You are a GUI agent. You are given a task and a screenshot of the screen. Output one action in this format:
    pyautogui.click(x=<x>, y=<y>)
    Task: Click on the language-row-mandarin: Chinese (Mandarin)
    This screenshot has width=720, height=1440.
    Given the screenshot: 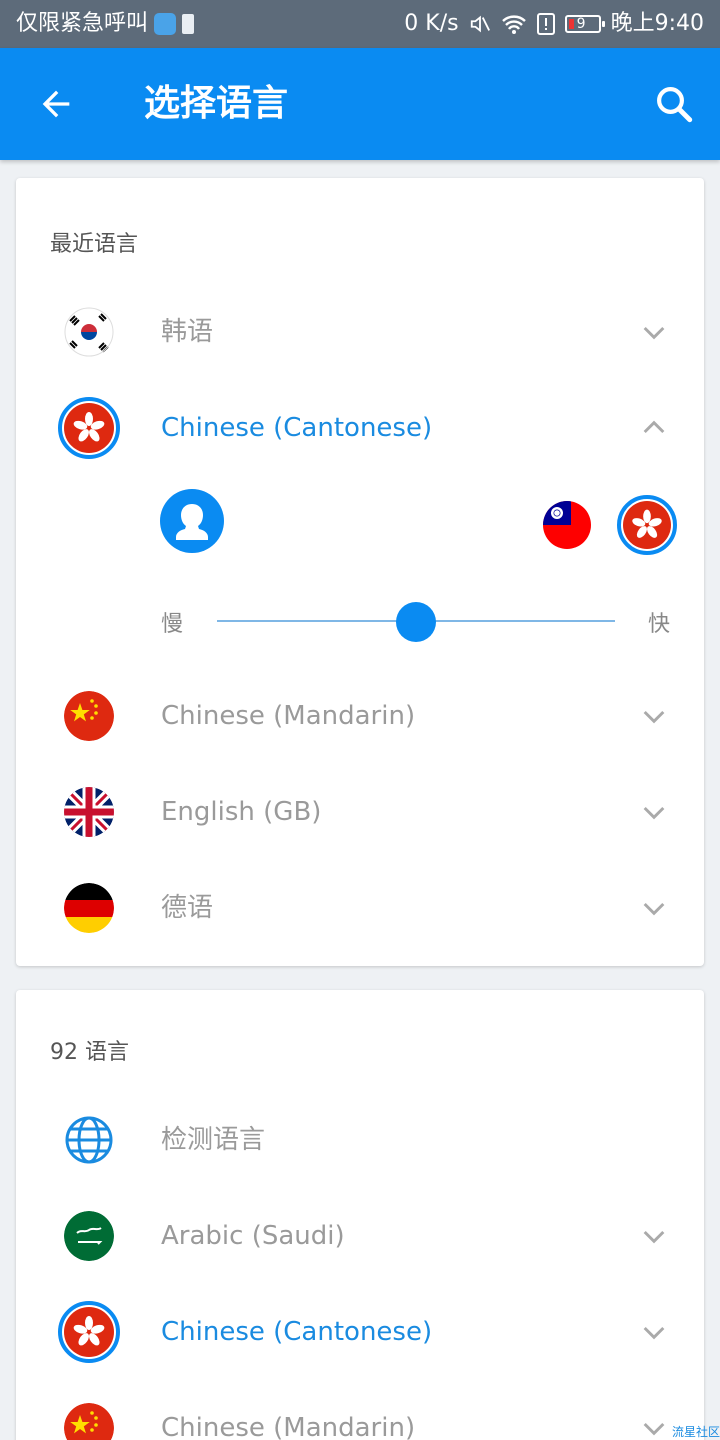 What is the action you would take?
    pyautogui.click(x=360, y=716)
    